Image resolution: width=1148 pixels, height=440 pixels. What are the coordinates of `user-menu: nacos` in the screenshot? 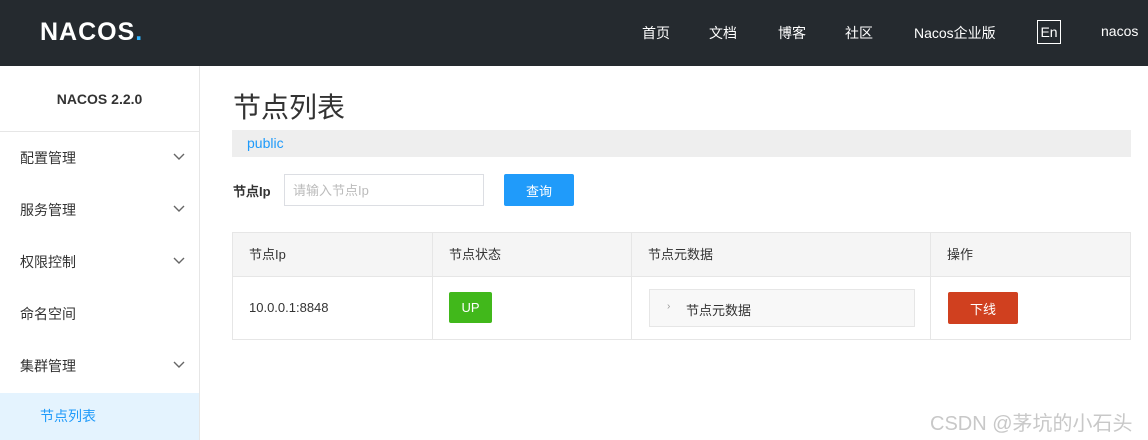 It's located at (1119, 31).